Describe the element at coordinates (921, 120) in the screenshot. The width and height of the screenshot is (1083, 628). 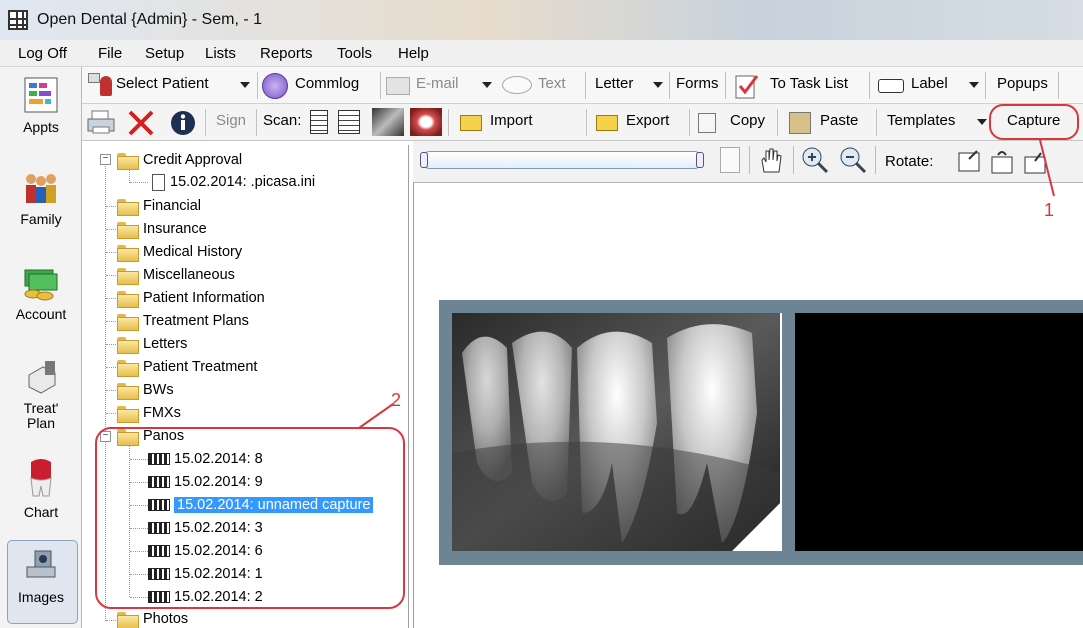
I see `templates-button: Templates` at that location.